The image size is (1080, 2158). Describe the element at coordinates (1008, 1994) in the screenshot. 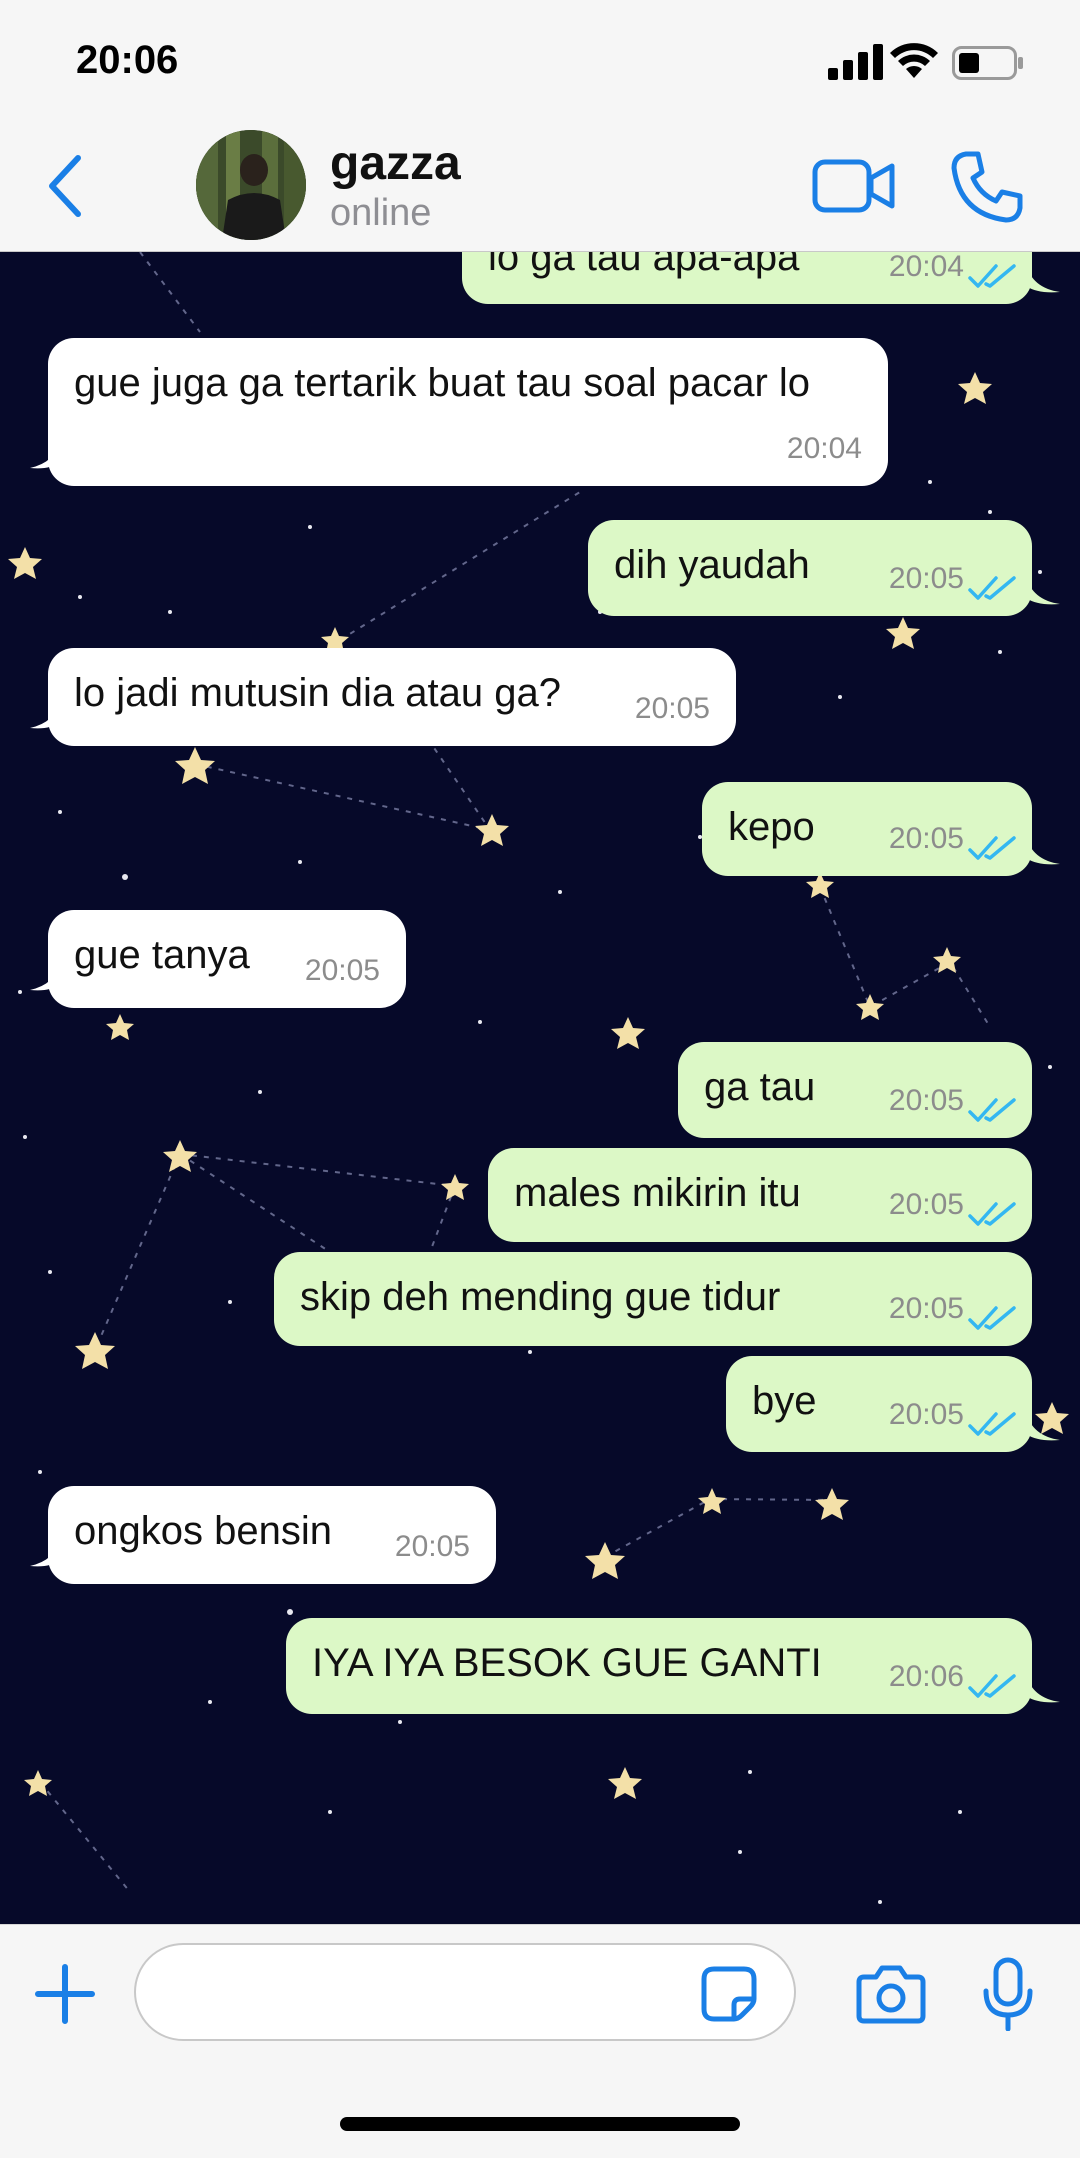

I see `microphone-icon` at that location.